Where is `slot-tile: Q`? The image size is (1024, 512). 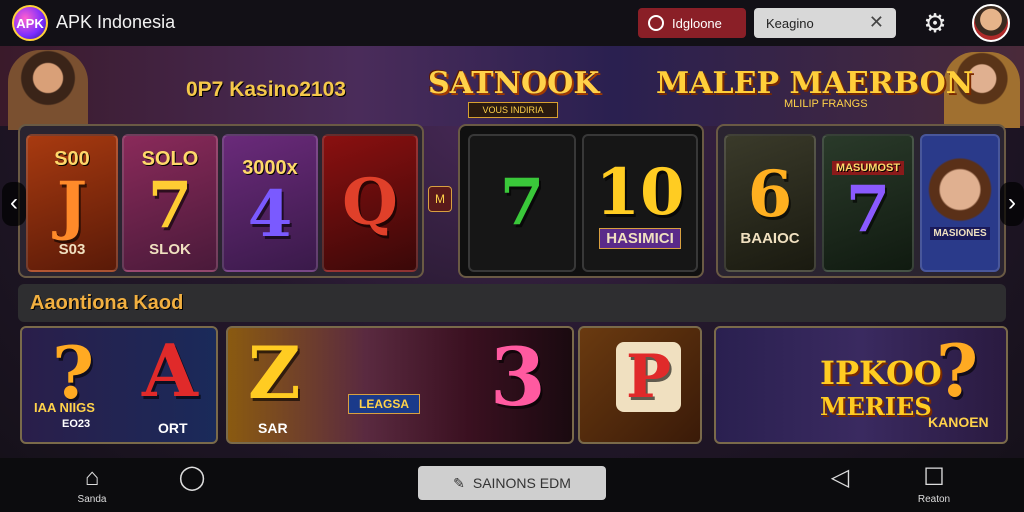
slot-tile: Q is located at coordinates (370, 203).